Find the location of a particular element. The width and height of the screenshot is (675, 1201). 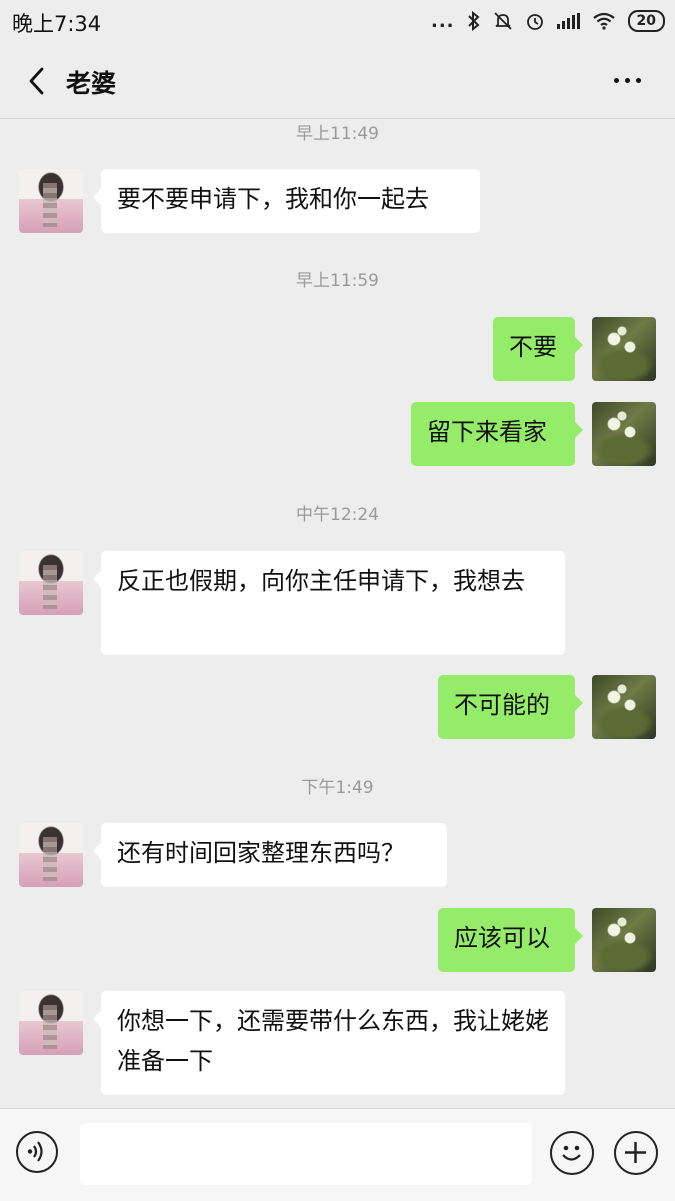

message-bubble: 还有时间回家整理东西吗？ is located at coordinates (270, 855).